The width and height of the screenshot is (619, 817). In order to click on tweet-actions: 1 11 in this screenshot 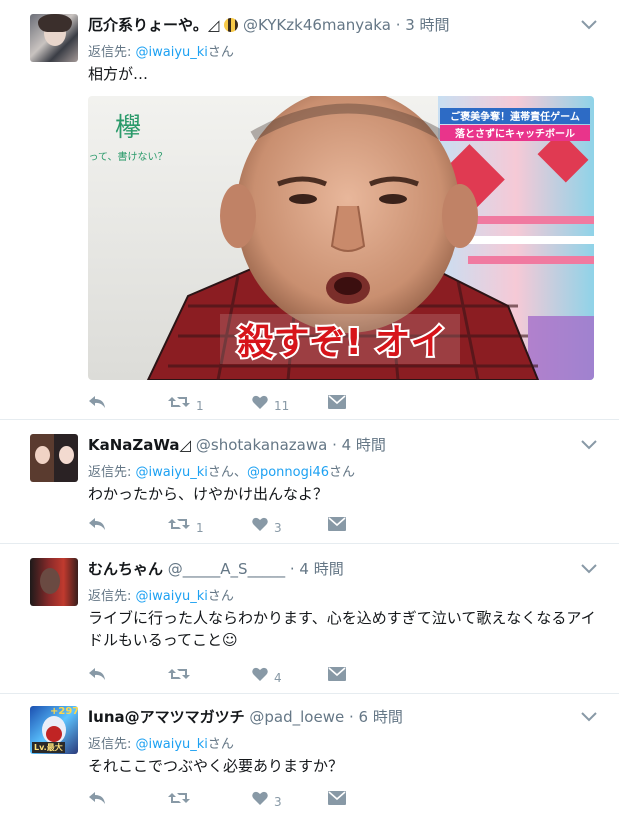, I will do `click(238, 402)`.